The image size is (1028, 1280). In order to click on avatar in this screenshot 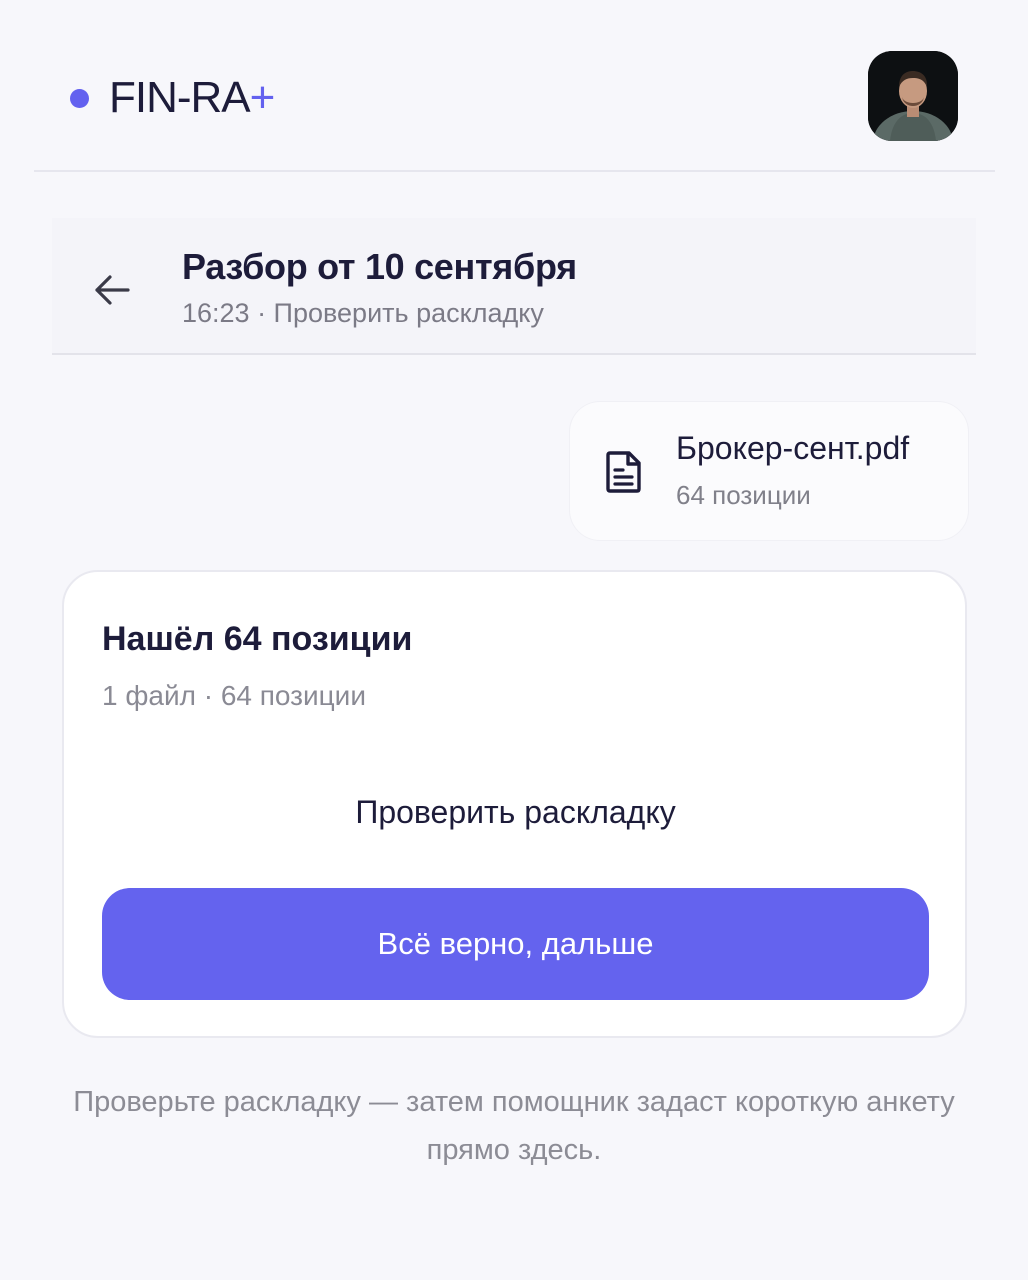, I will do `click(913, 96)`.